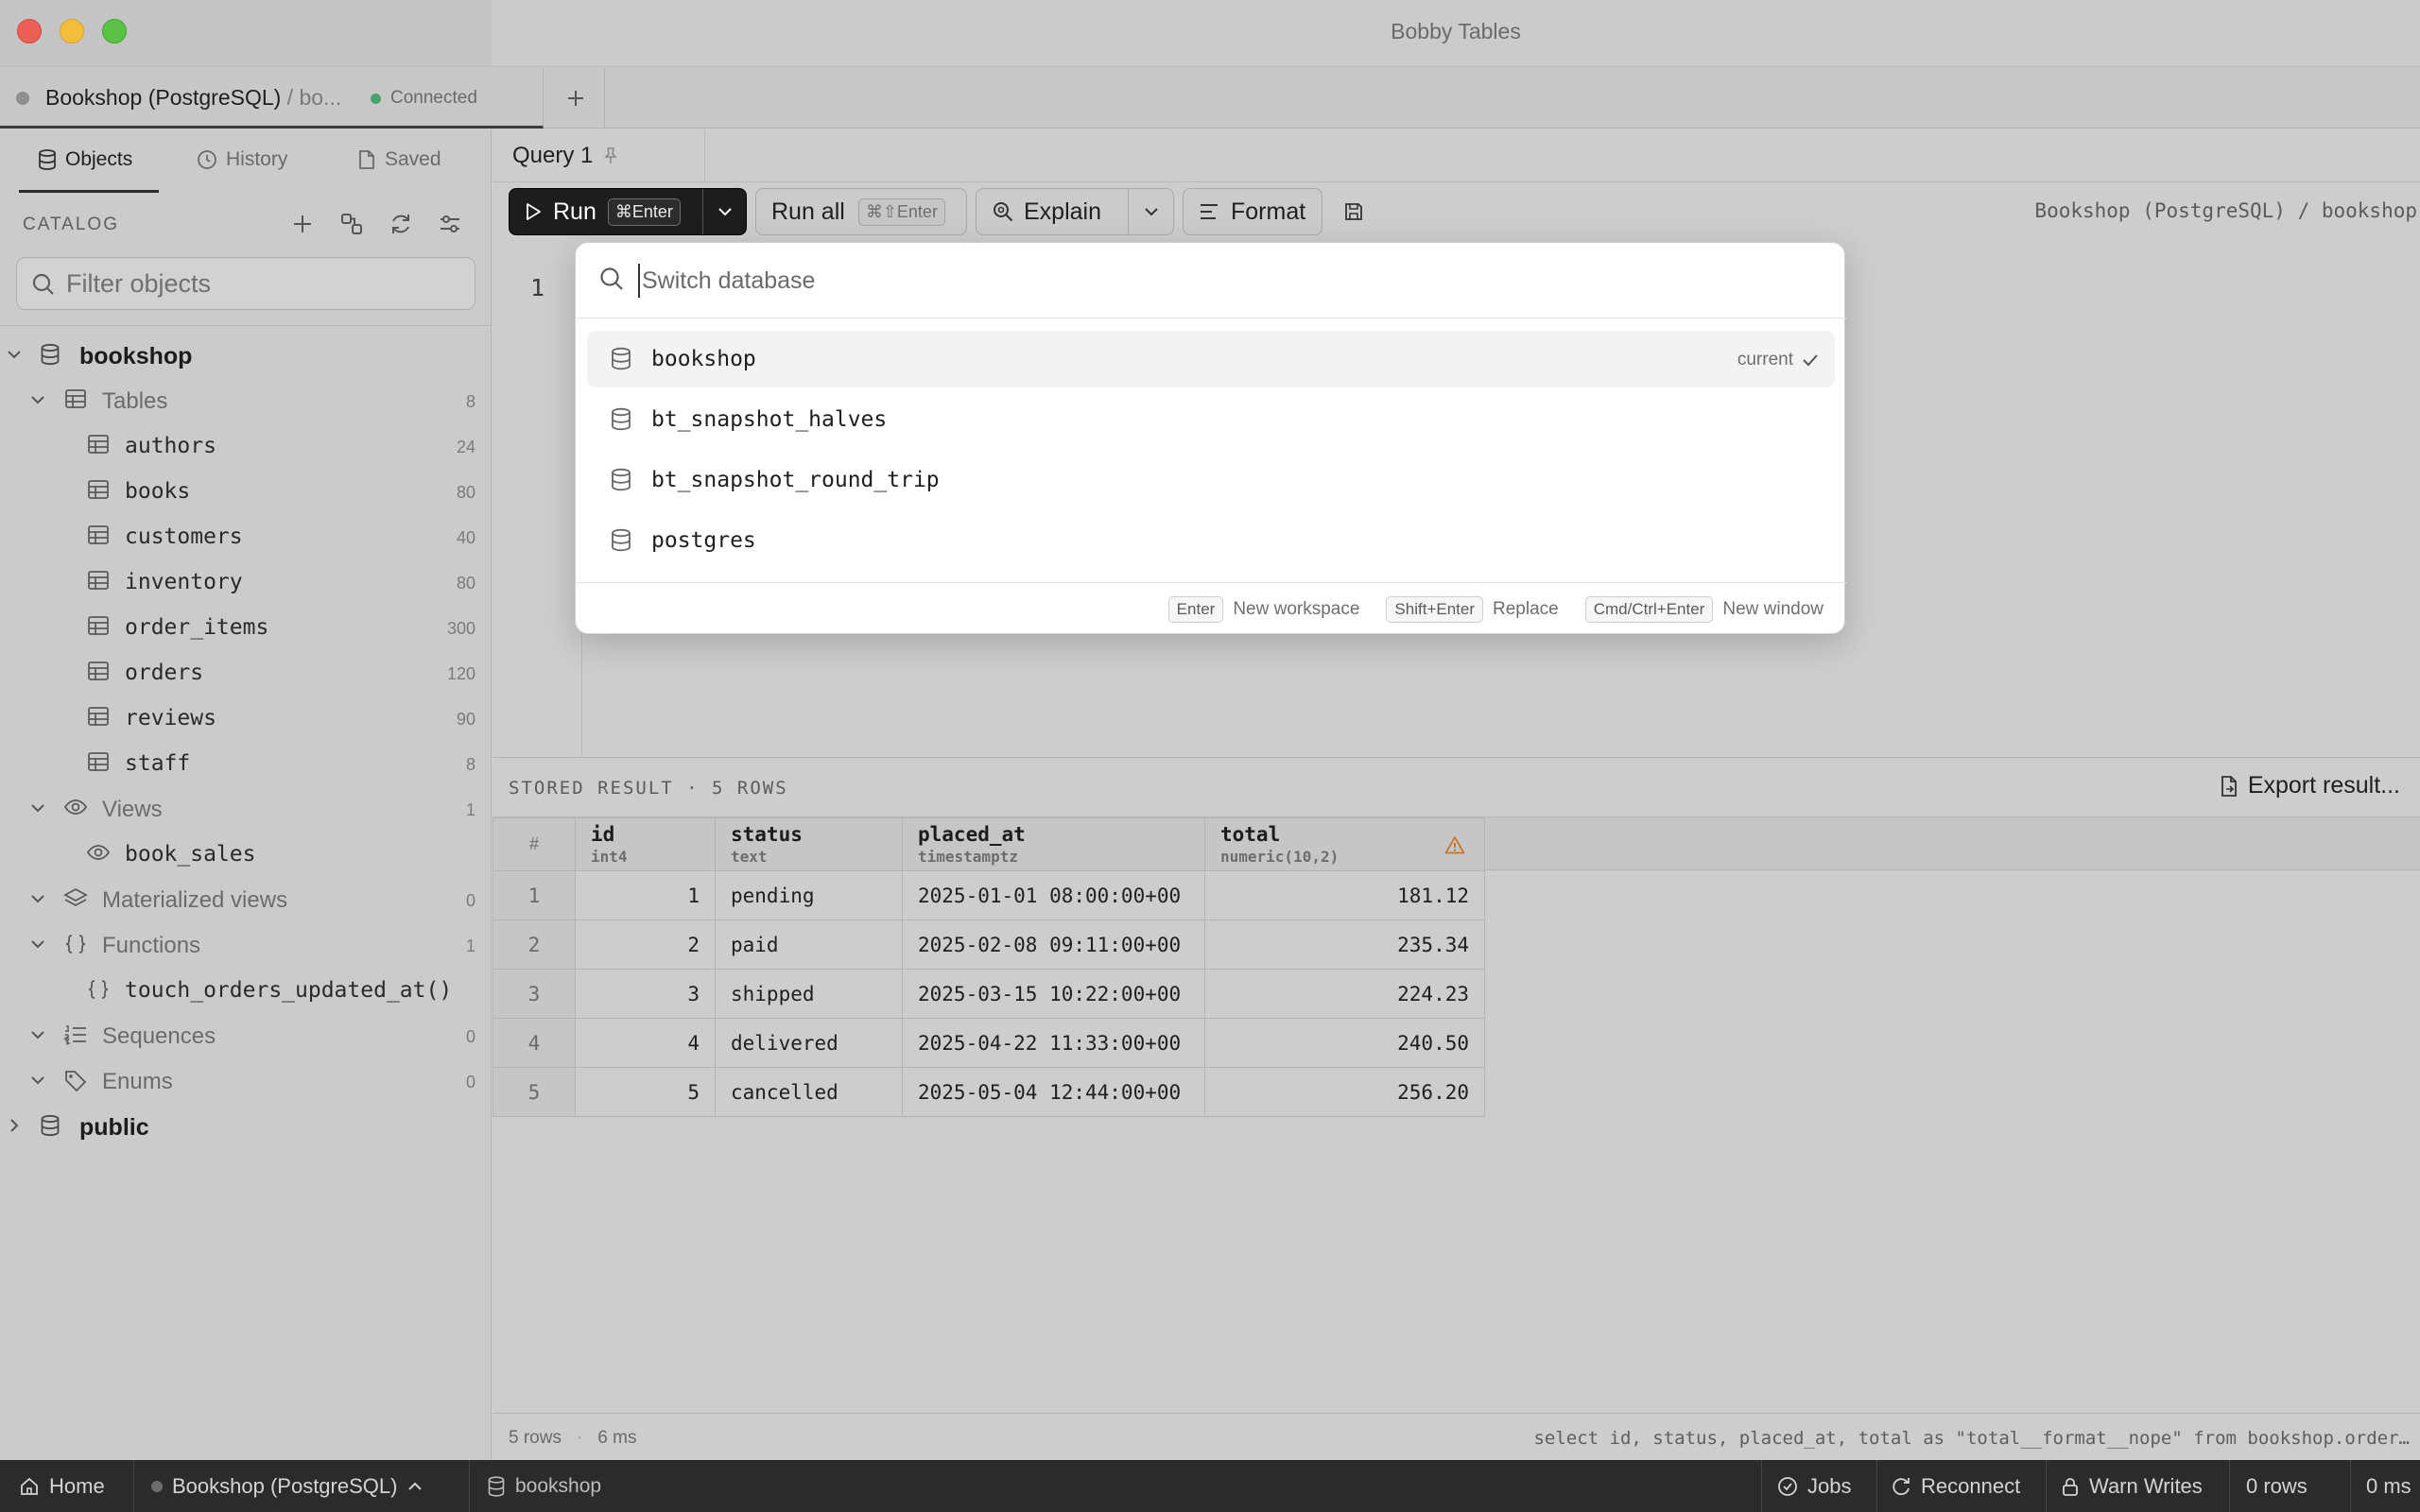  I want to click on explain-button: Explain, so click(1053, 211).